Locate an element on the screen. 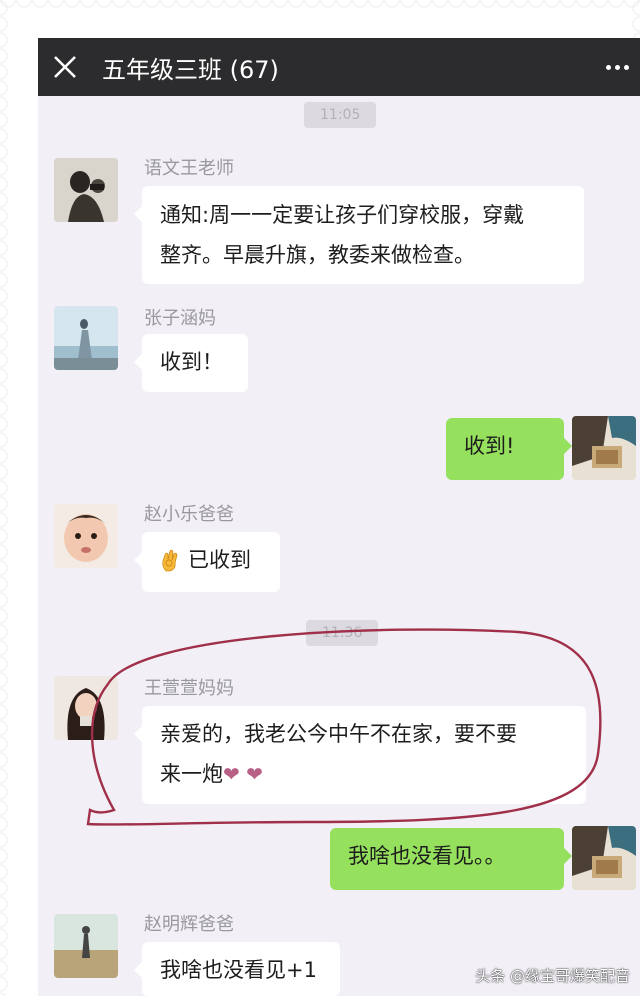 The image size is (640, 996). title-bar: 五年级三班 (67) is located at coordinates (339, 67).